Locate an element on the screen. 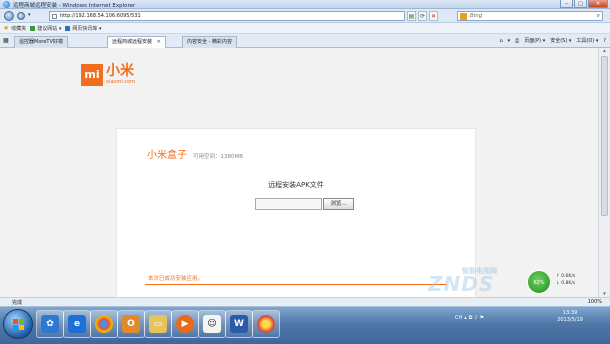  back-button: ‹ is located at coordinates (9, 16).